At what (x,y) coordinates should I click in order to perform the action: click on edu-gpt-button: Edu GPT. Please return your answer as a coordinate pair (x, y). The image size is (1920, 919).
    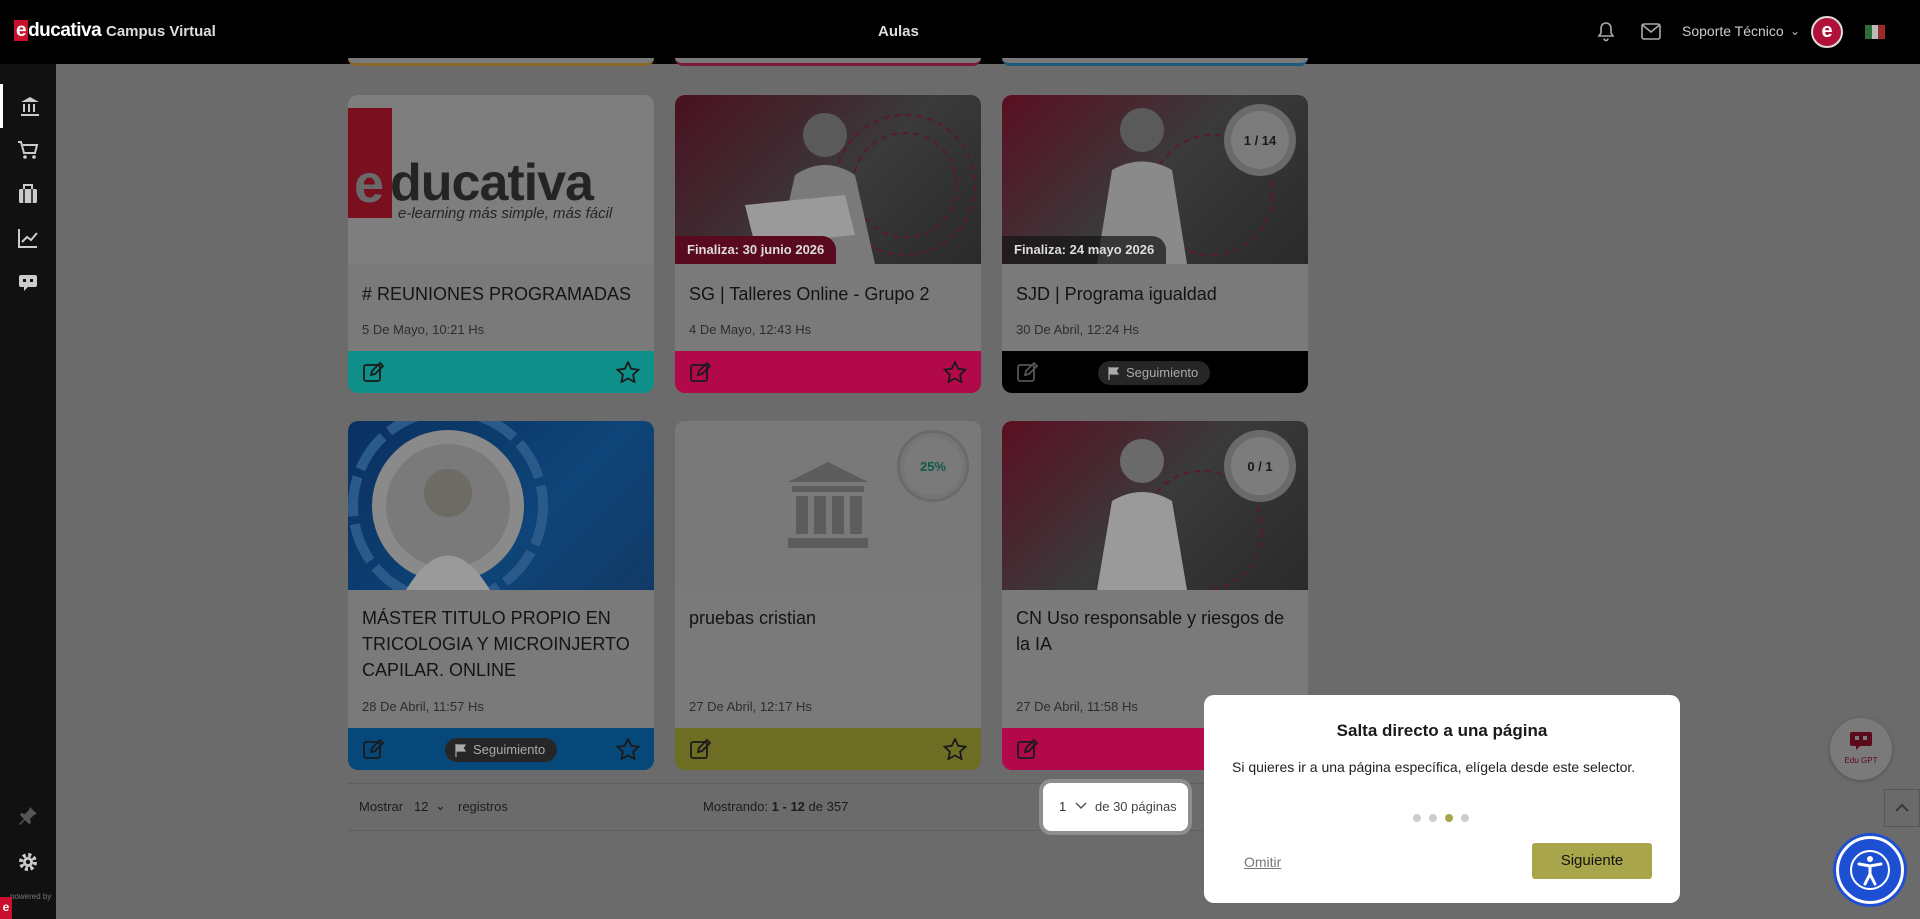
    Looking at the image, I should click on (1861, 749).